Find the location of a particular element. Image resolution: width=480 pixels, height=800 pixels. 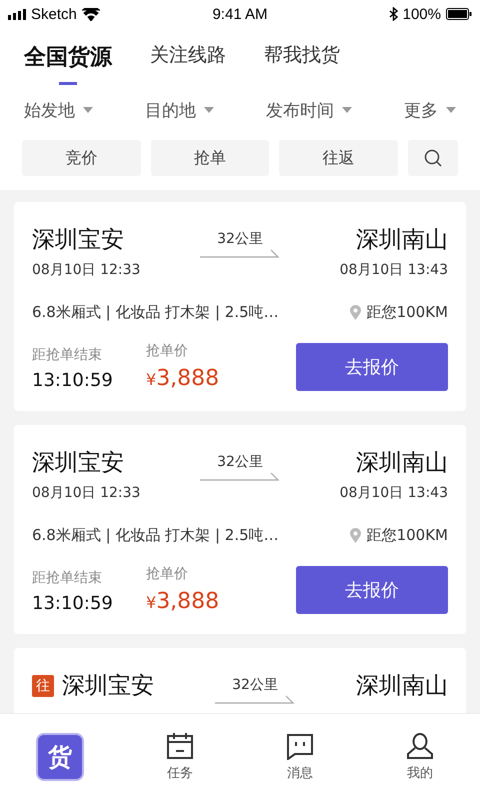

clock-time: 9:41 AM is located at coordinates (240, 14).